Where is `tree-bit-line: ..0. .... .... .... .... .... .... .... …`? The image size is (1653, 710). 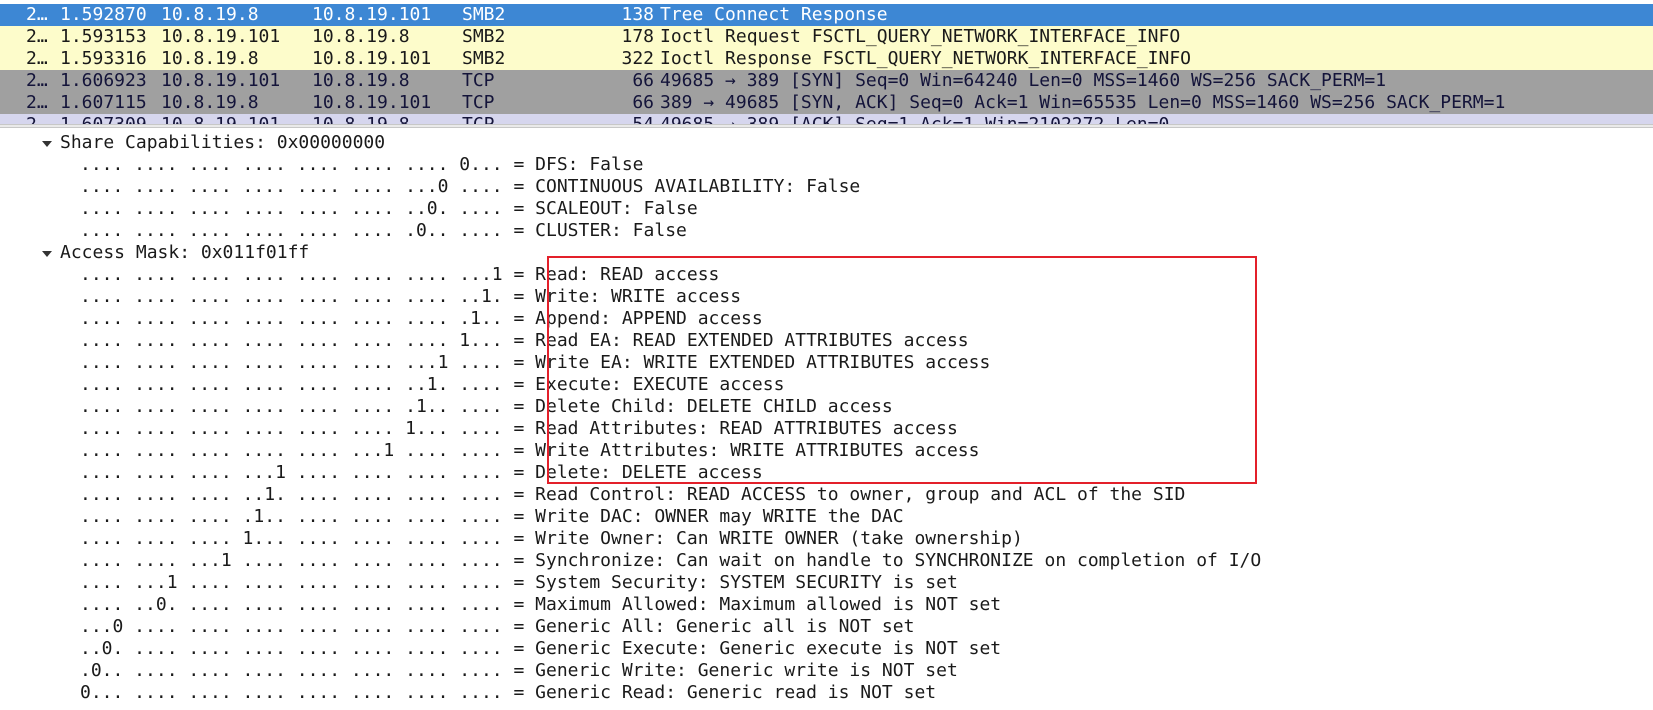 tree-bit-line: ..0. .... .... .... .... .... .... .... … is located at coordinates (540, 649).